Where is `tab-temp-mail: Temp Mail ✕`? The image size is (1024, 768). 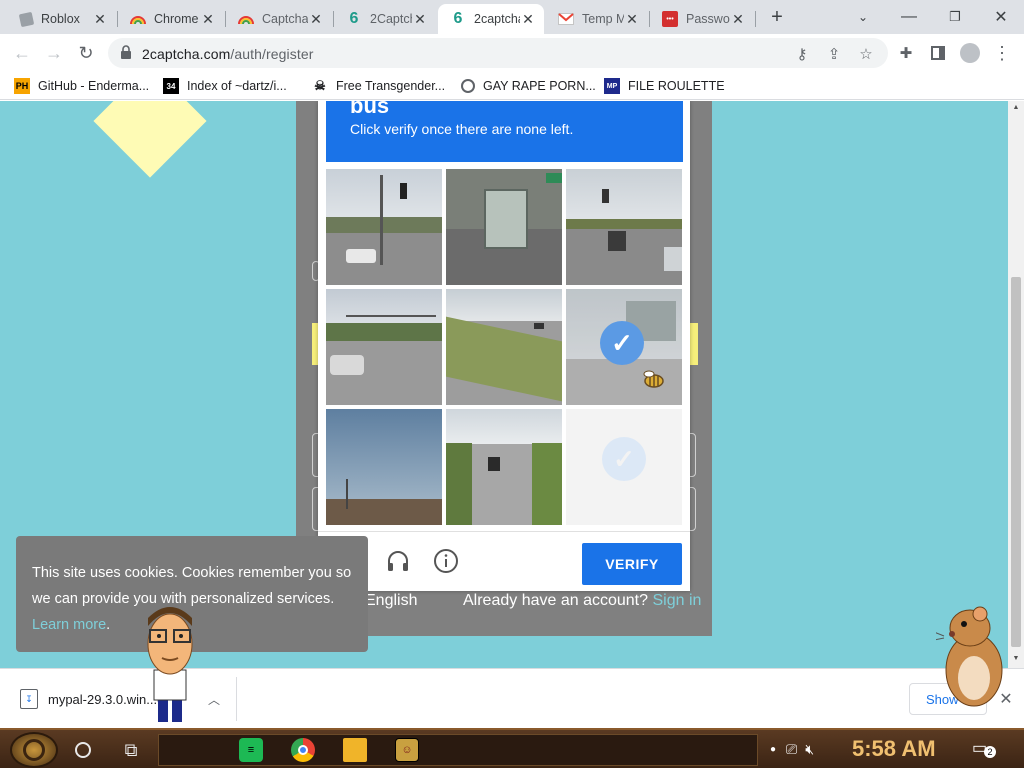
tab-temp-mail: Temp Mail ✕ is located at coordinates (597, 19).